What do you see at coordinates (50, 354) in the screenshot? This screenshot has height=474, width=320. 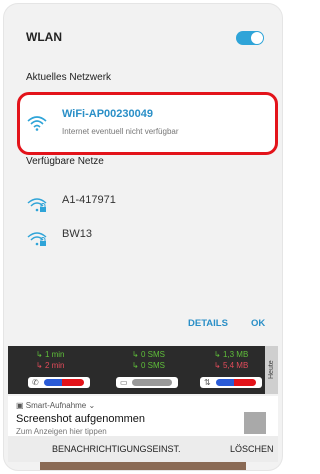 I see `calls-out: ↳ 1 min` at bounding box center [50, 354].